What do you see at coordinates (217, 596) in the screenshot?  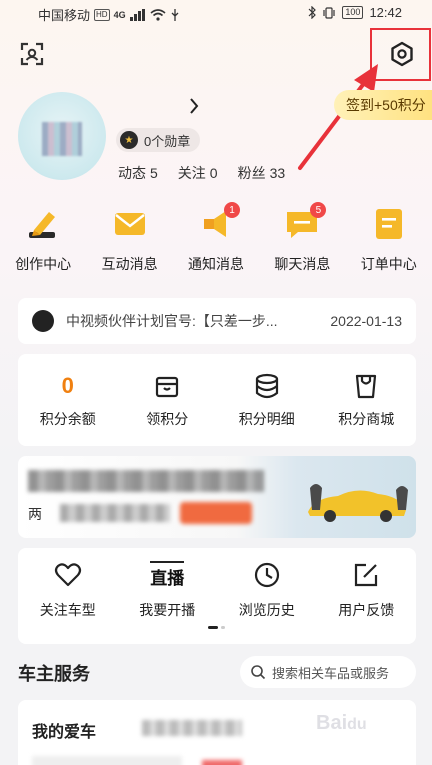 I see `tools-card: 关注车型 直播 我要开播 浏览历史 用户反馈` at bounding box center [217, 596].